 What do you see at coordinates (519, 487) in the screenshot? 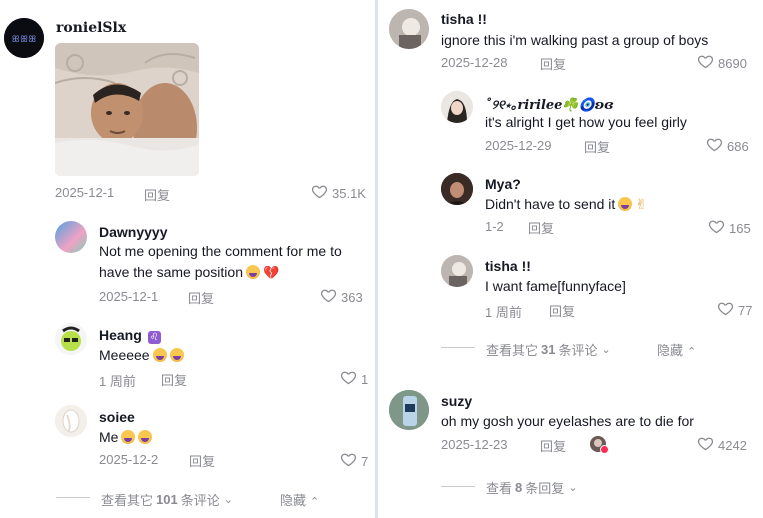
I see `view-replies-count: 8` at bounding box center [519, 487].